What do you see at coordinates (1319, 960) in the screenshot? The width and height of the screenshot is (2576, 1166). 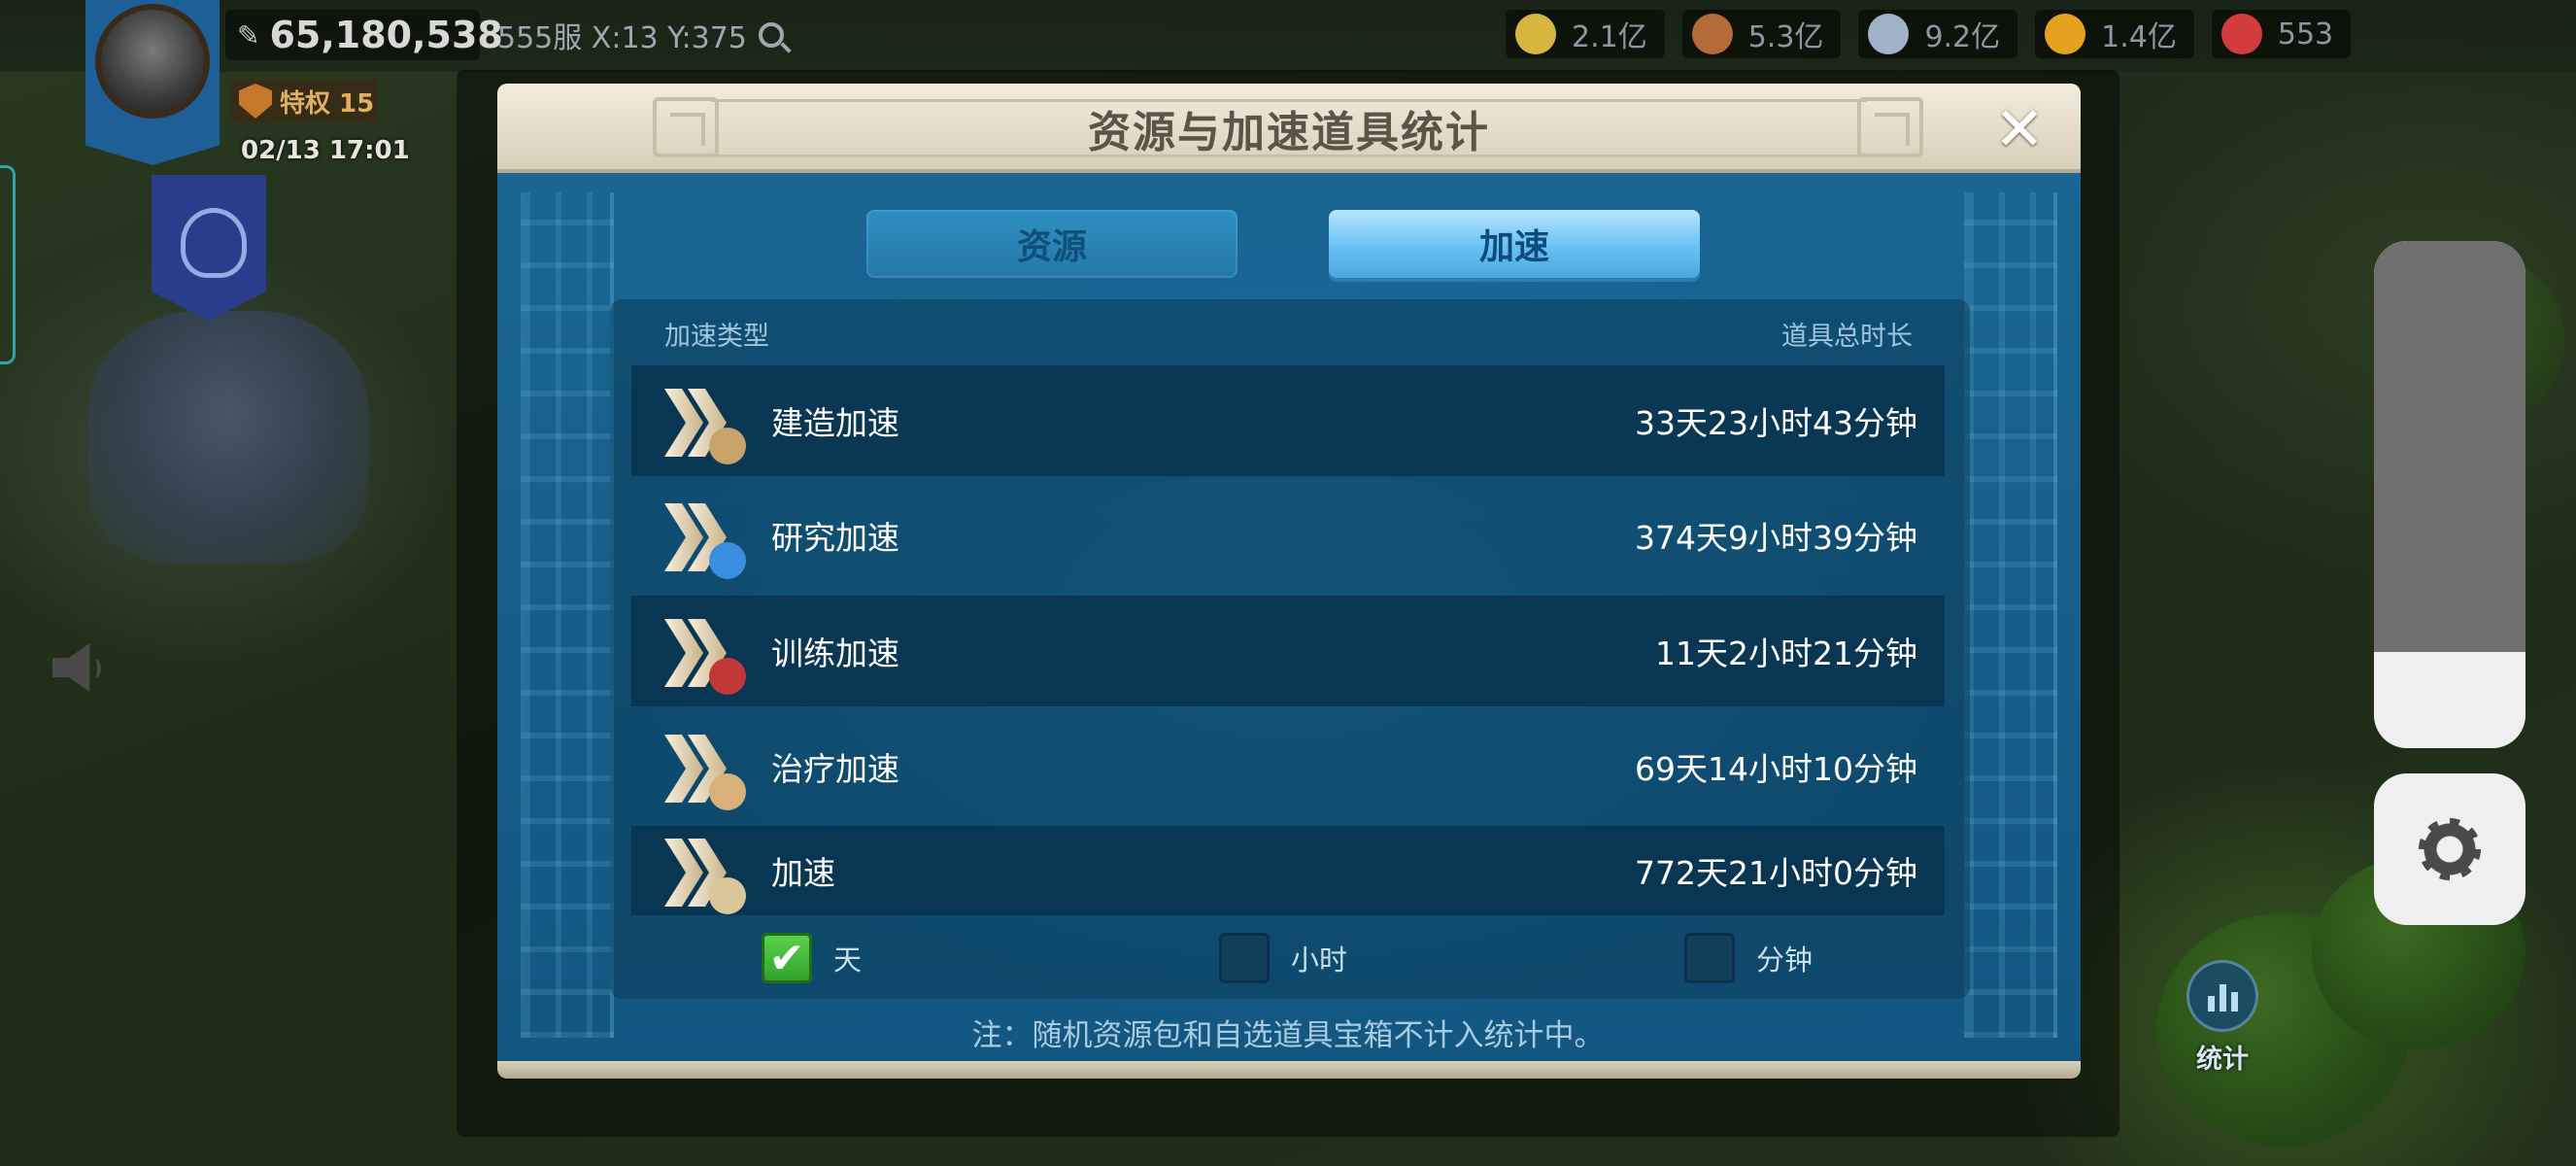 I see `filter-label: 小时` at bounding box center [1319, 960].